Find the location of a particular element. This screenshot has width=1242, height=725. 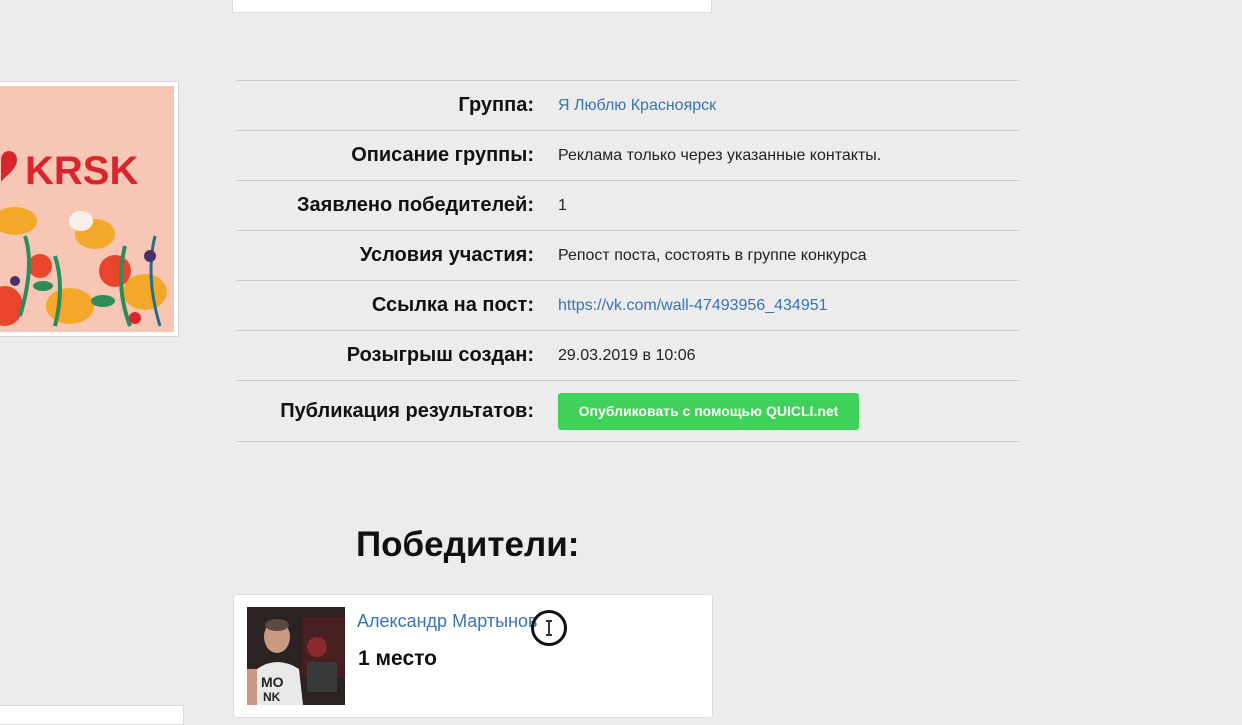

info-row-created: Розыгрыш создан: 29.03.2019 в 10:06 is located at coordinates (627, 356).